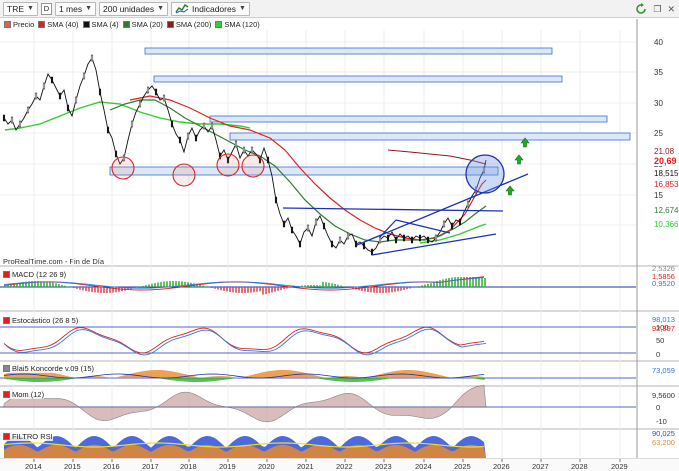 The image size is (679, 471). Describe the element at coordinates (666, 210) in the screenshot. I see `price-tag: 12,674` at that location.